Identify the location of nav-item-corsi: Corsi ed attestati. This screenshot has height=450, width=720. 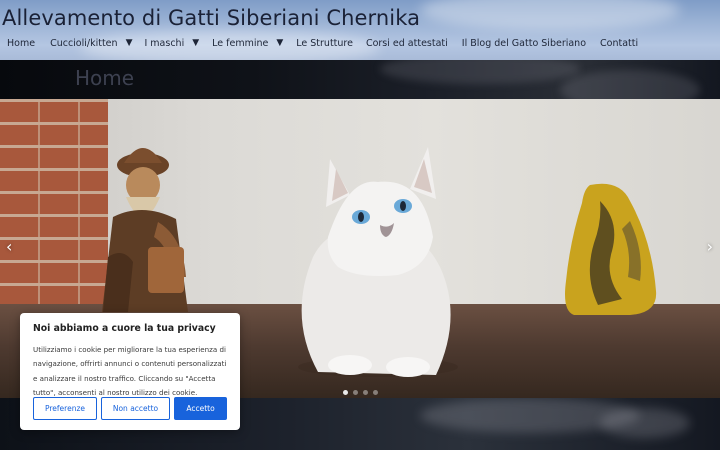
(407, 43).